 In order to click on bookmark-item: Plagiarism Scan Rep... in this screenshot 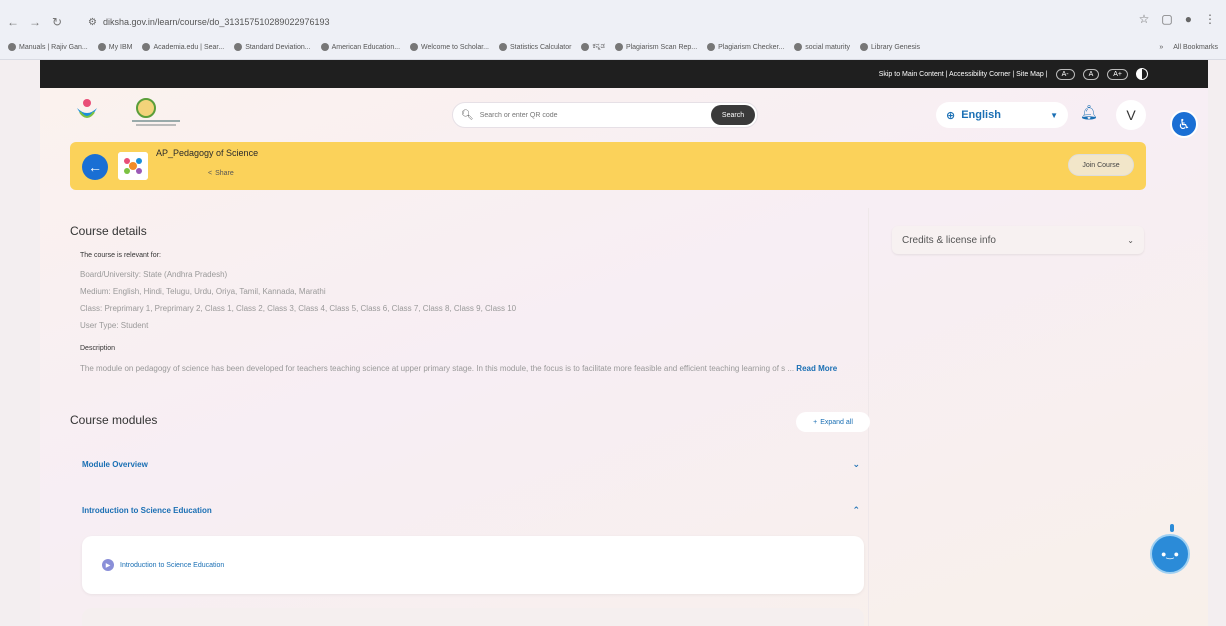, I will do `click(656, 47)`.